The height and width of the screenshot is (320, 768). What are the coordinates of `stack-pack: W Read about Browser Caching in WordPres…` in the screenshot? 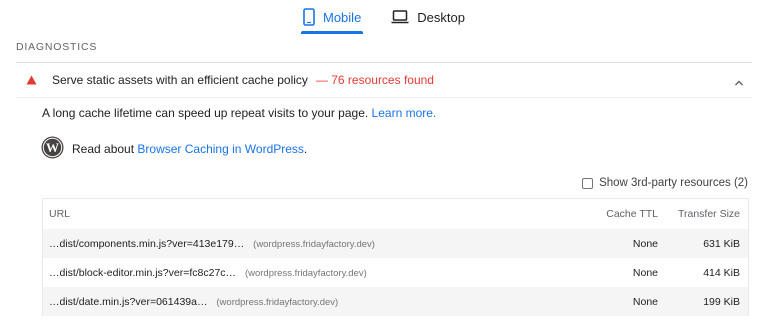 It's located at (174, 149).